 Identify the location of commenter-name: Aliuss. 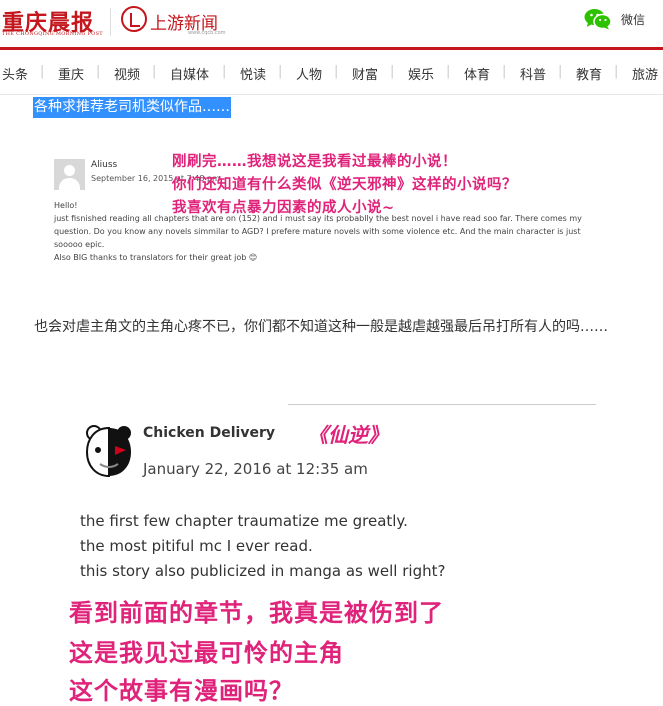
(104, 165).